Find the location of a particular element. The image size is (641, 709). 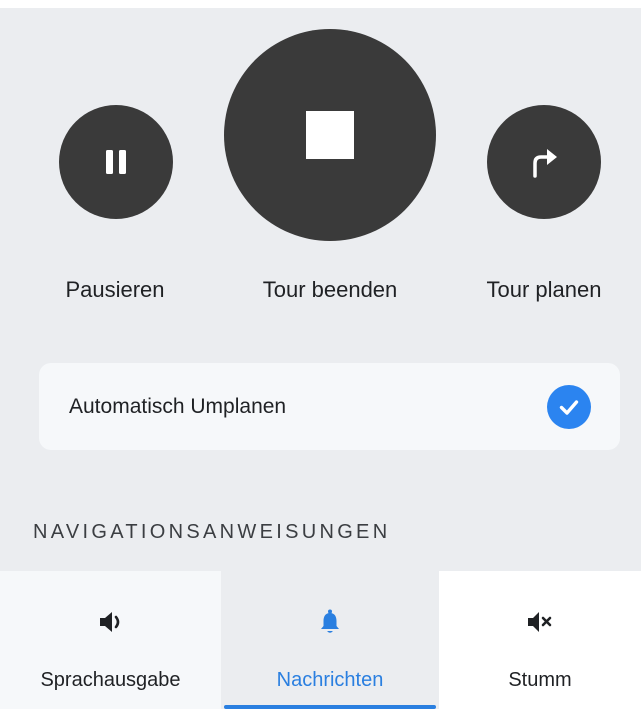

option-voice-output: Sprachausgabe is located at coordinates (110, 640).